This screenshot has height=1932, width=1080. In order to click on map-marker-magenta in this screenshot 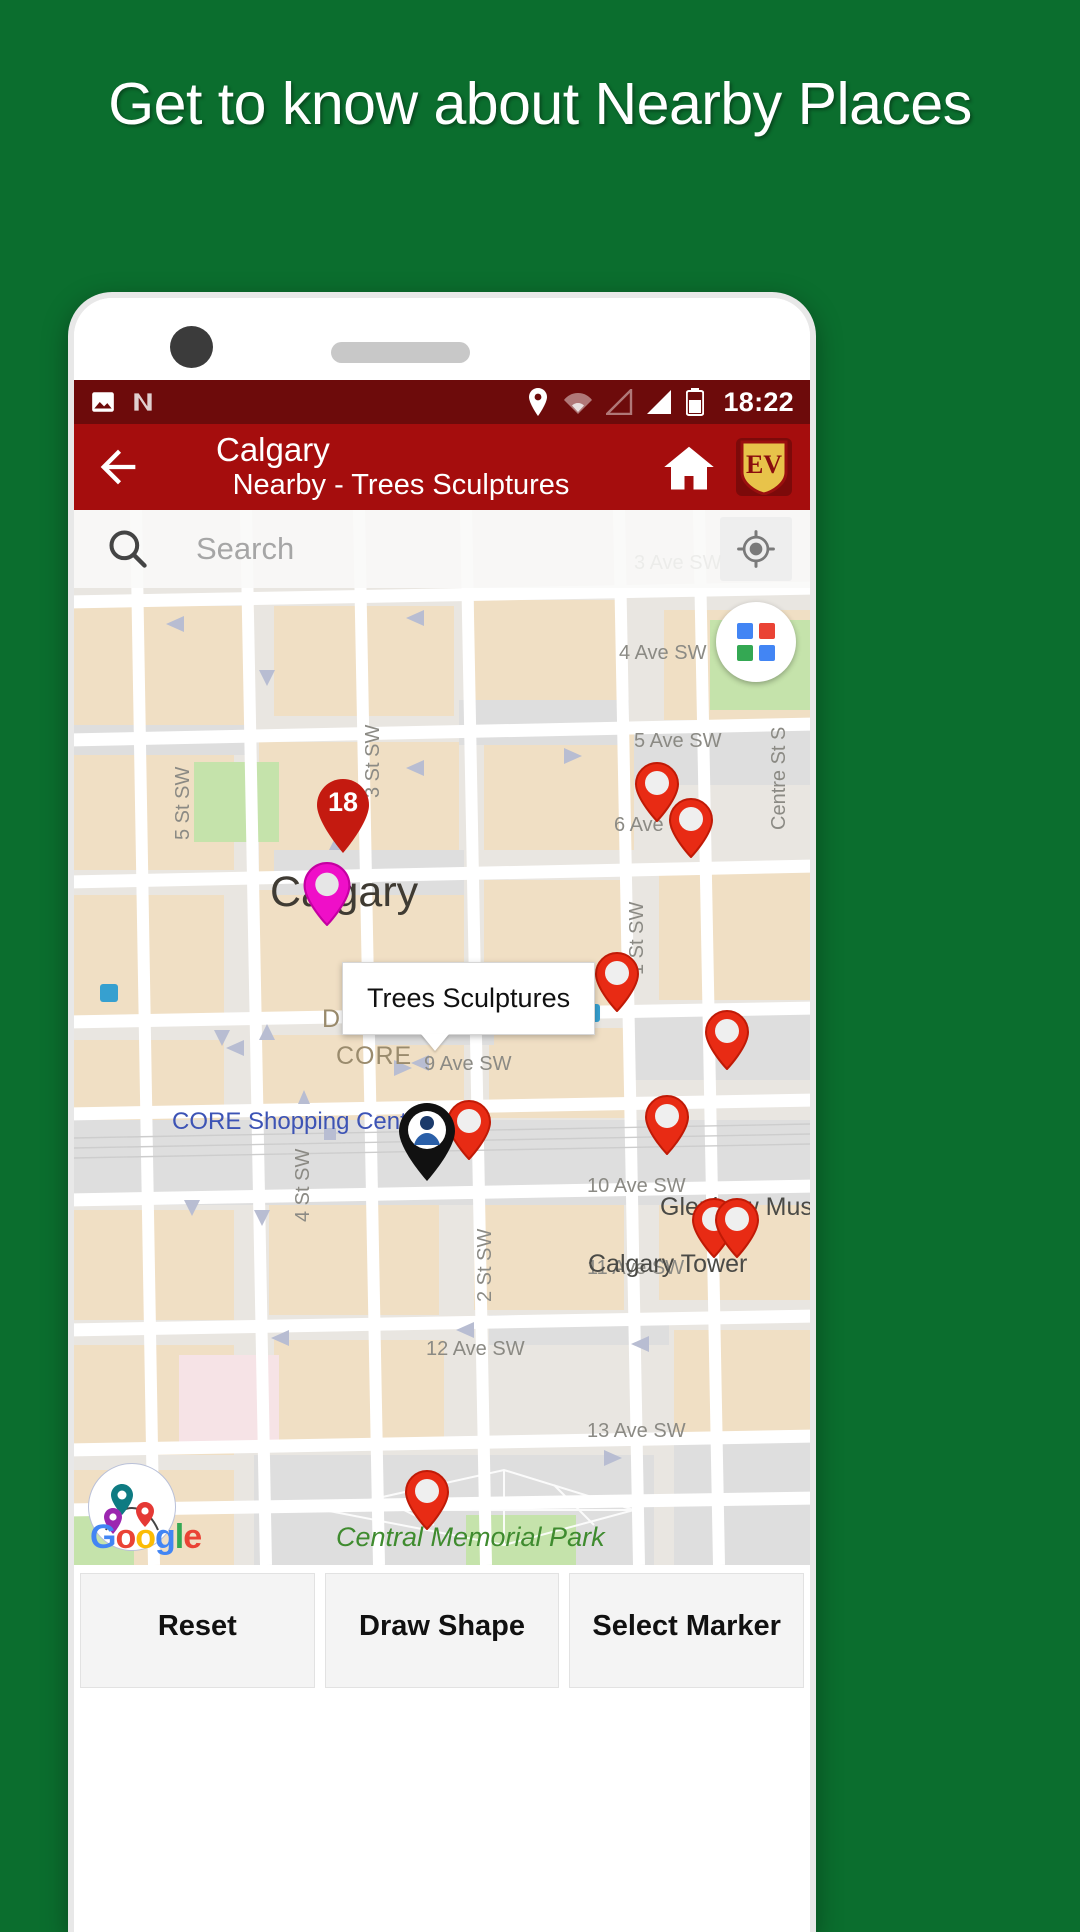, I will do `click(327, 894)`.